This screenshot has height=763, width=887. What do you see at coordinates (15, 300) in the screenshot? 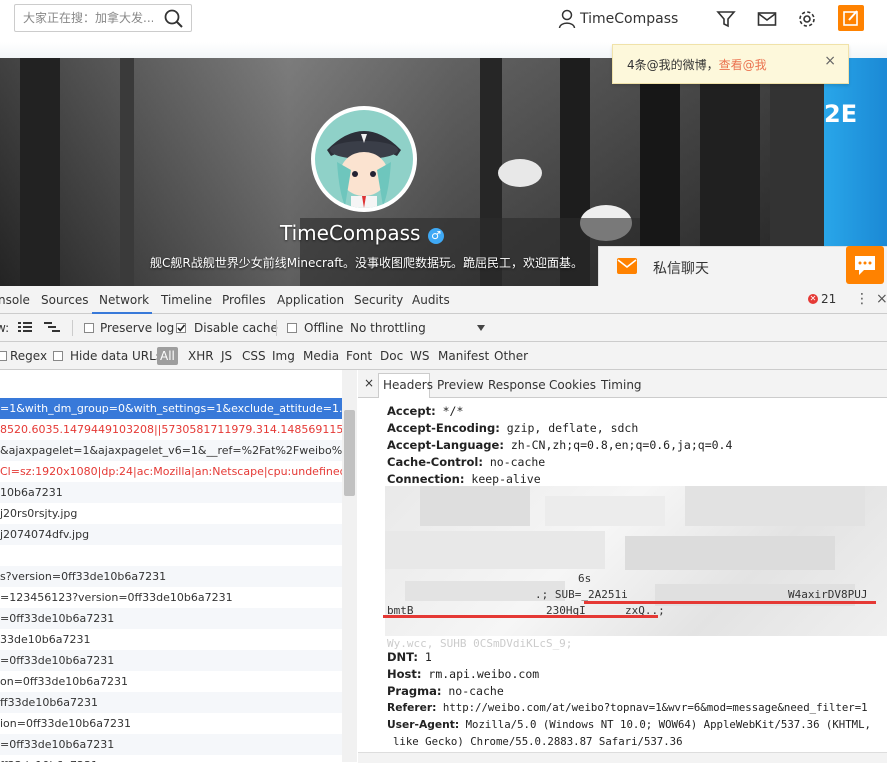
I see `tab-console: nsole` at bounding box center [15, 300].